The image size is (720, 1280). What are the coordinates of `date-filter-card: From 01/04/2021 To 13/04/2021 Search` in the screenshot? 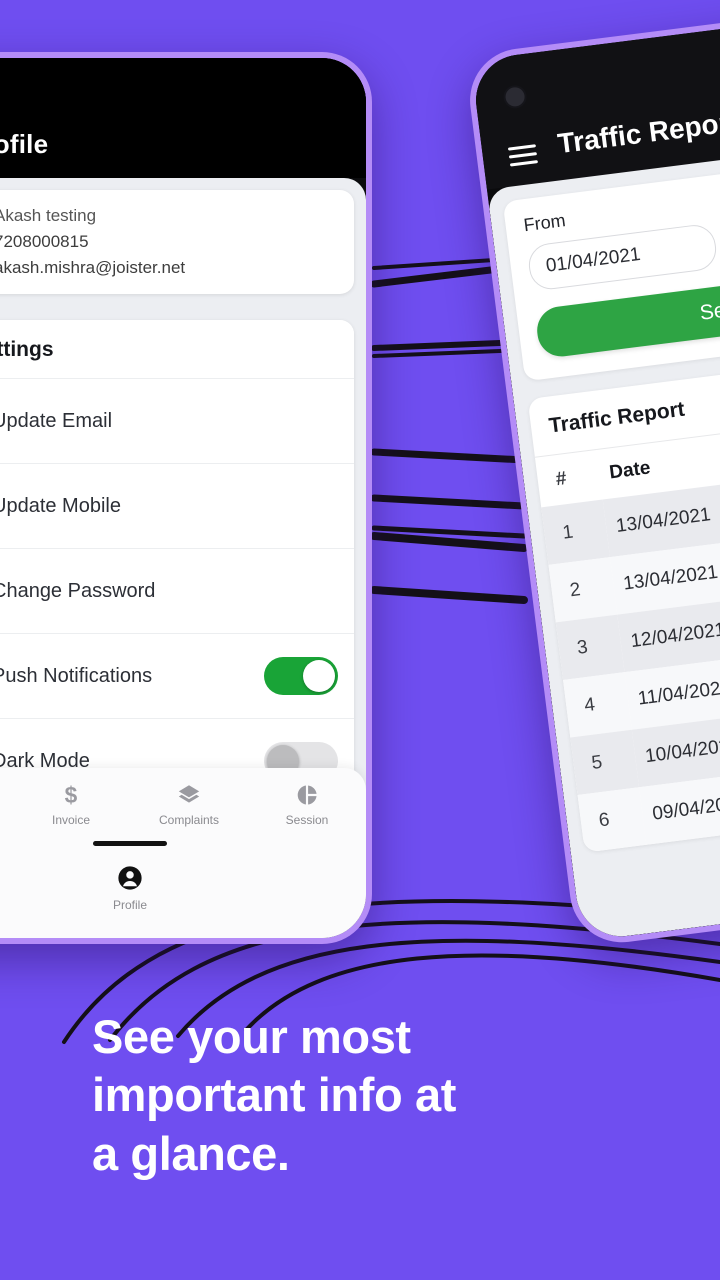 It's located at (611, 264).